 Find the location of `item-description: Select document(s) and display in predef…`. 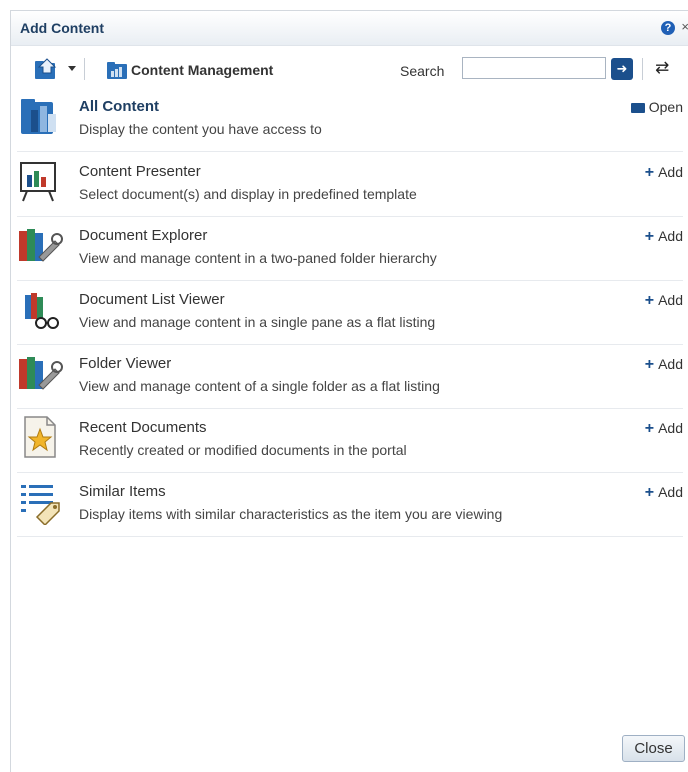

item-description: Select document(s) and display in predef… is located at coordinates (248, 194).